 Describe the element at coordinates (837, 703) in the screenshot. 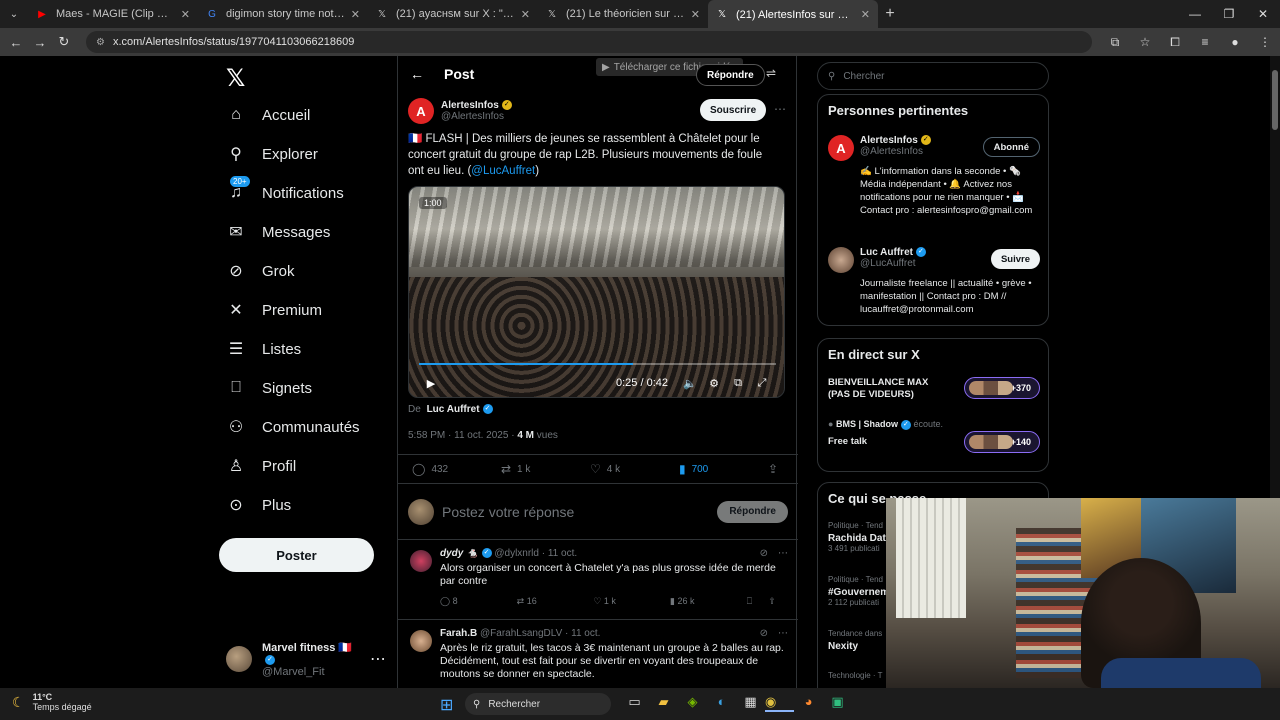

I see `app-icon: ▣` at that location.